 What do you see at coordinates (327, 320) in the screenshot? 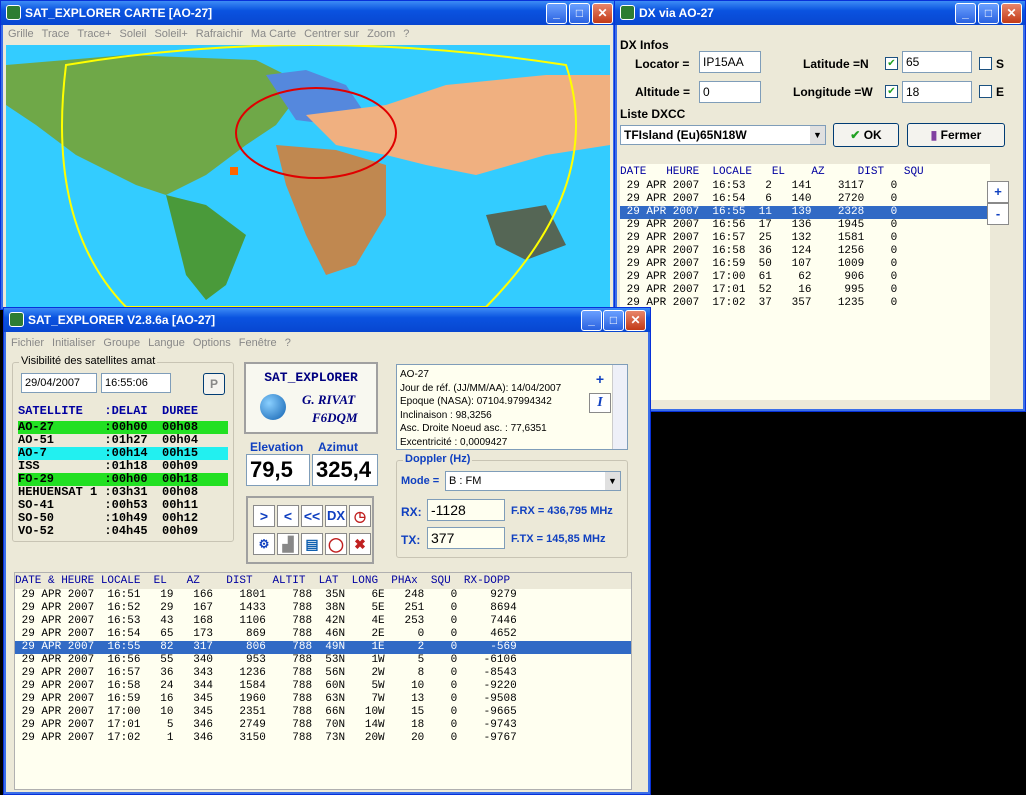
I see `main-window-titlebar: SAT_EXPLORER V2.8.6a [AO-27] _ ✕ □` at bounding box center [327, 320].